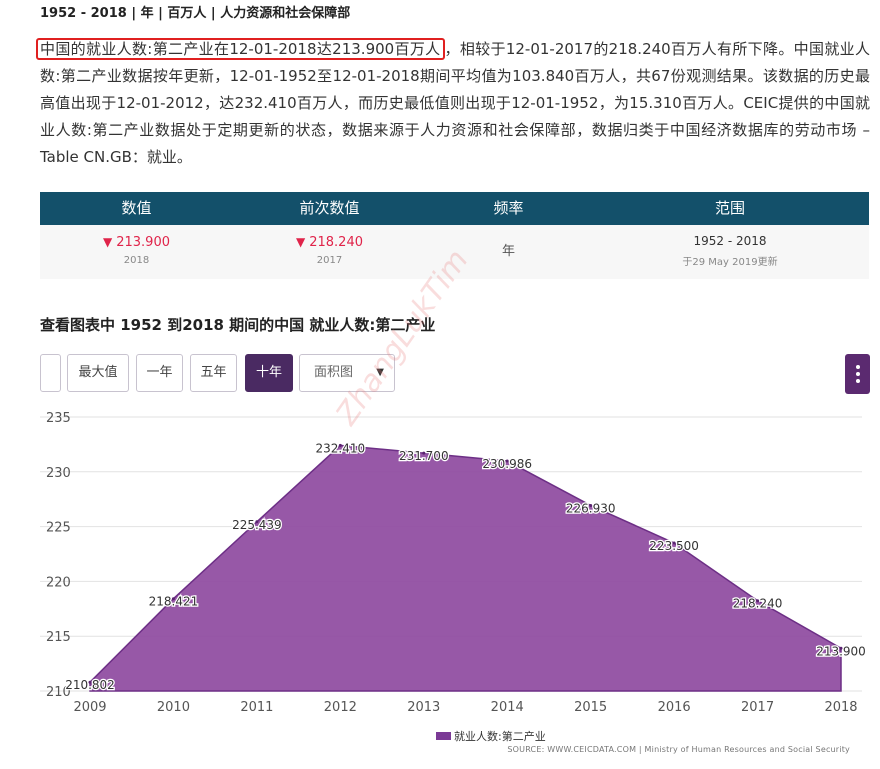  What do you see at coordinates (730, 252) in the screenshot?
I see `cell-range: 1952 - 2018 于29 May 2019更新` at bounding box center [730, 252].